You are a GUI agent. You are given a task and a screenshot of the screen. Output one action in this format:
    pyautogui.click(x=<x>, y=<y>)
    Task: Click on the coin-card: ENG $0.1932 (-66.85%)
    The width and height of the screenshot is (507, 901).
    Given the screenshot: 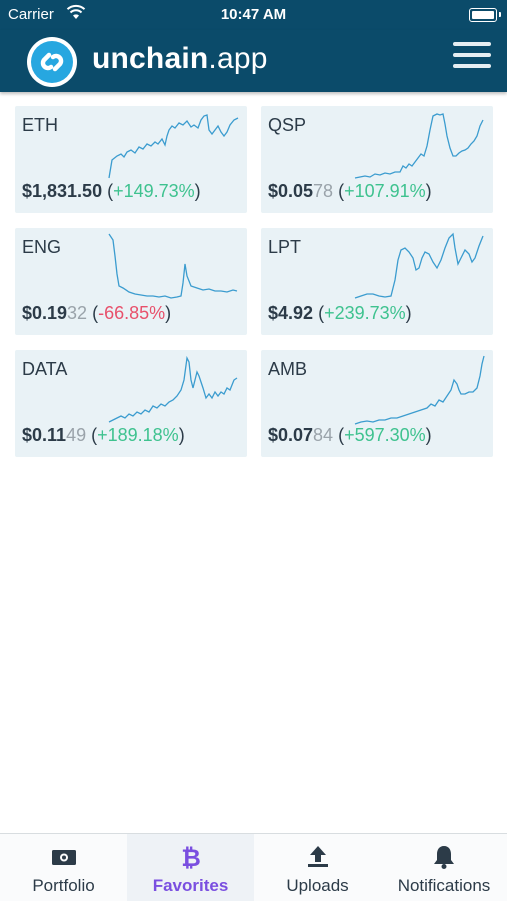 What is the action you would take?
    pyautogui.click(x=131, y=281)
    